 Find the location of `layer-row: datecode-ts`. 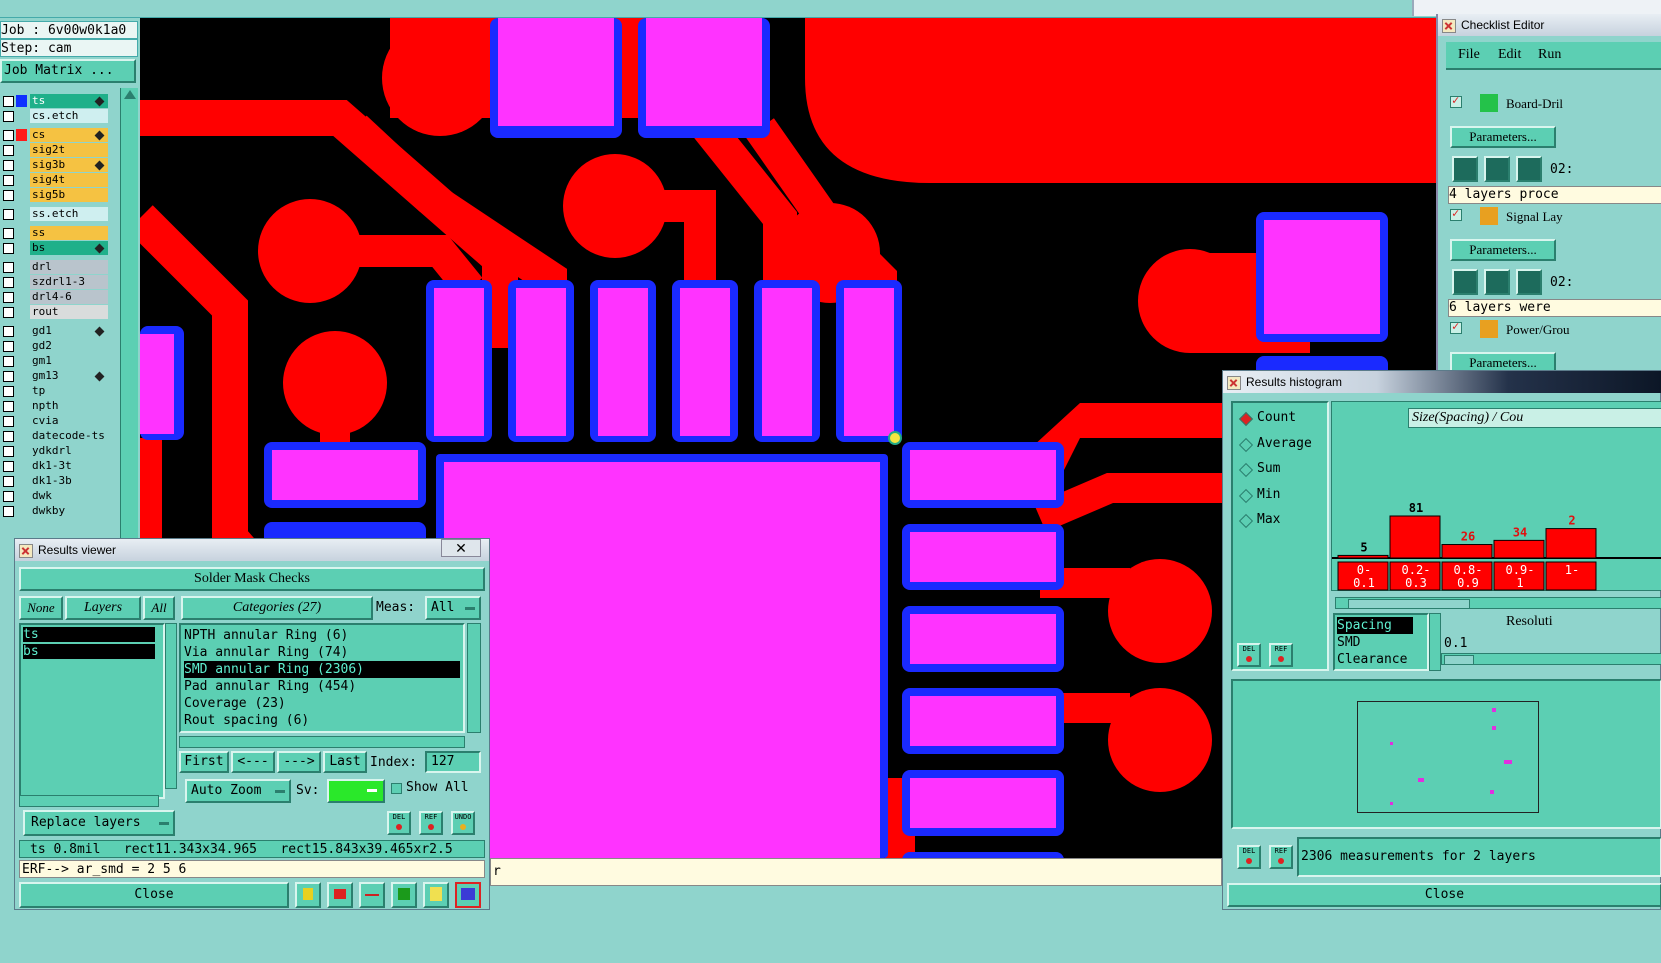

layer-row: datecode-ts is located at coordinates (55, 436).